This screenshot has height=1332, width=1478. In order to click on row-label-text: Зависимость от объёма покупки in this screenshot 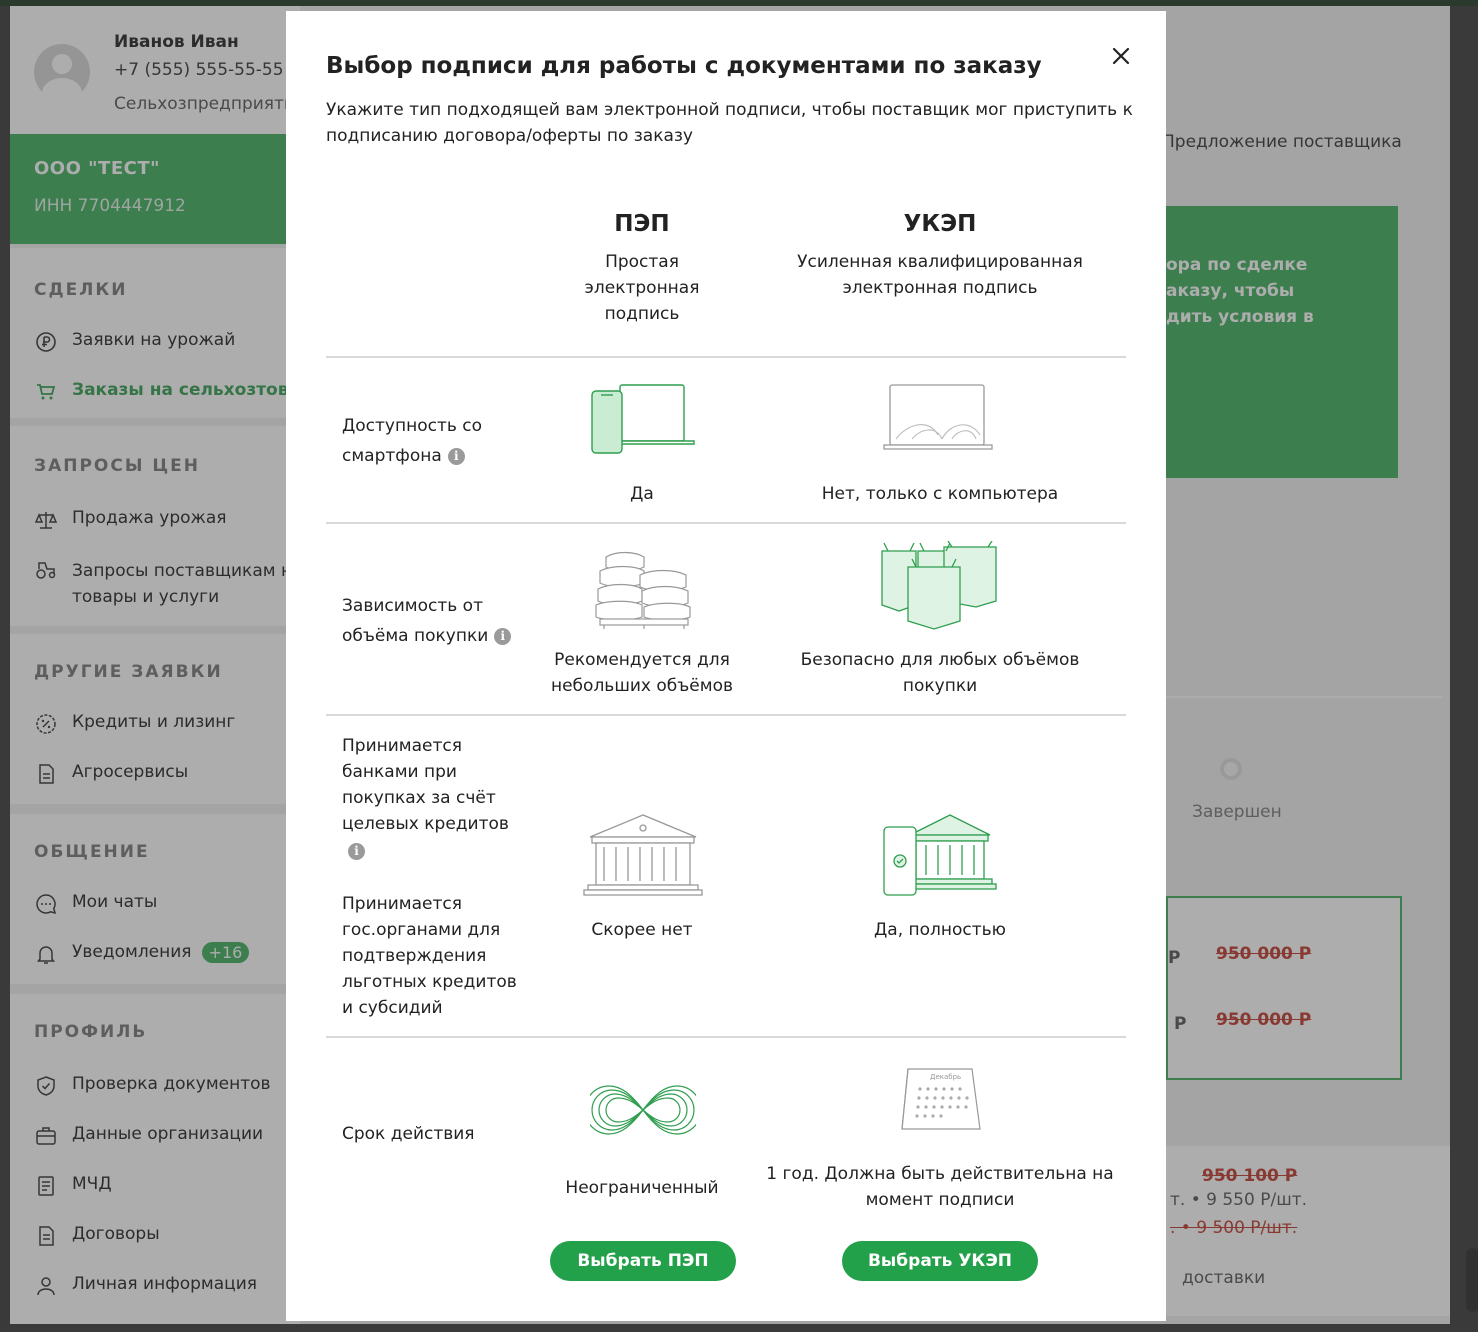, I will do `click(415, 621)`.